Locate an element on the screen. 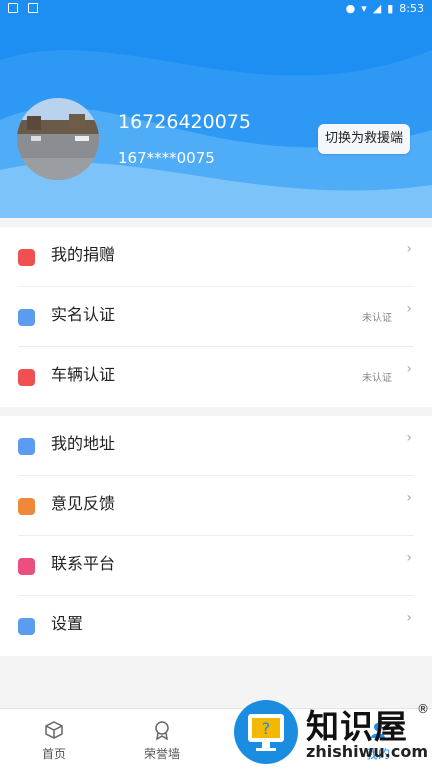 This screenshot has width=432, height=769. menu-item-settings: 设置 › is located at coordinates (216, 626).